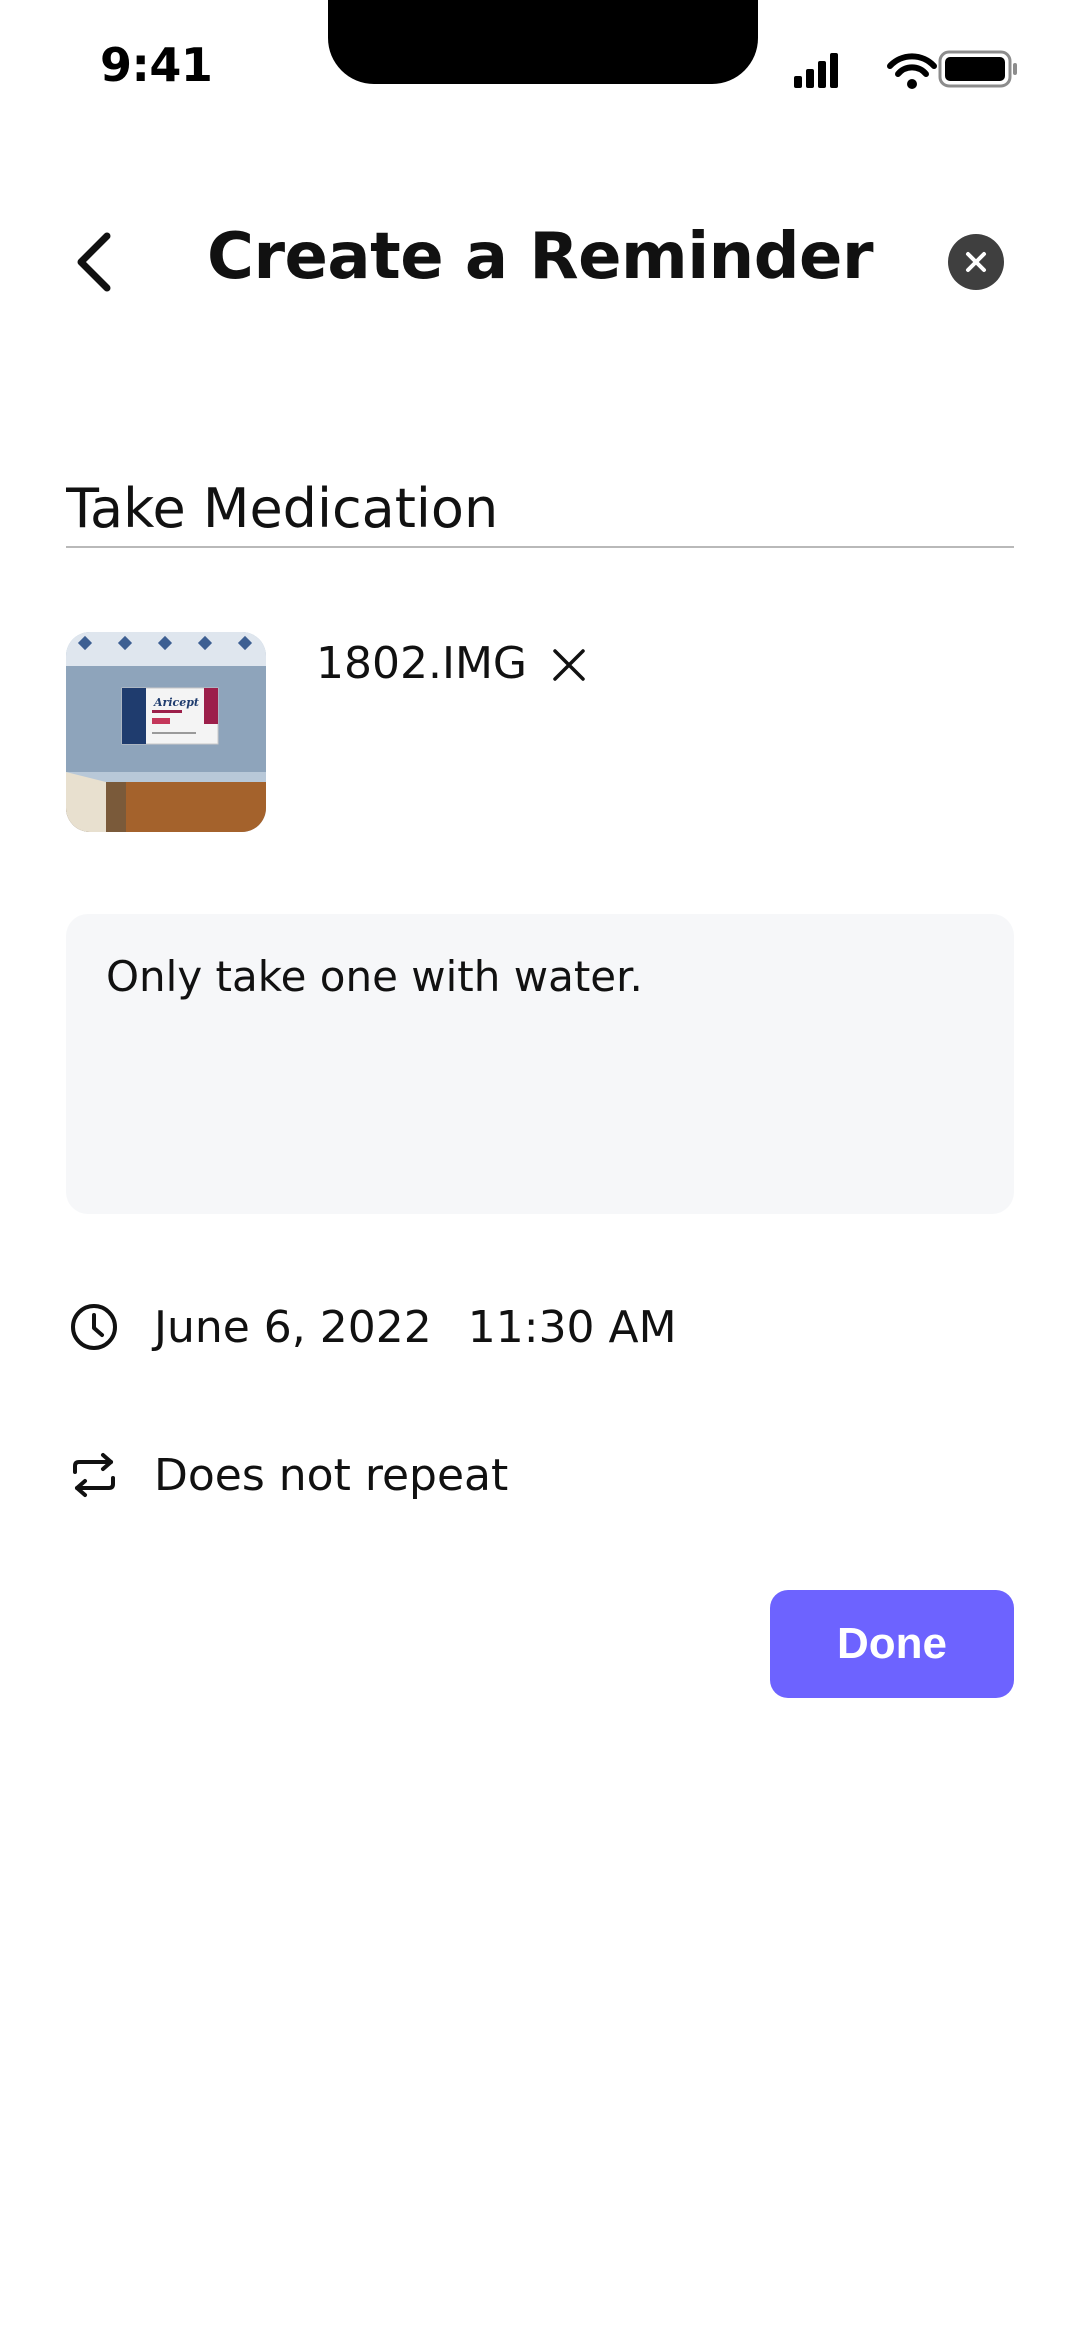 The height and width of the screenshot is (2337, 1080). Describe the element at coordinates (912, 71) in the screenshot. I see `wifi-icon` at that location.